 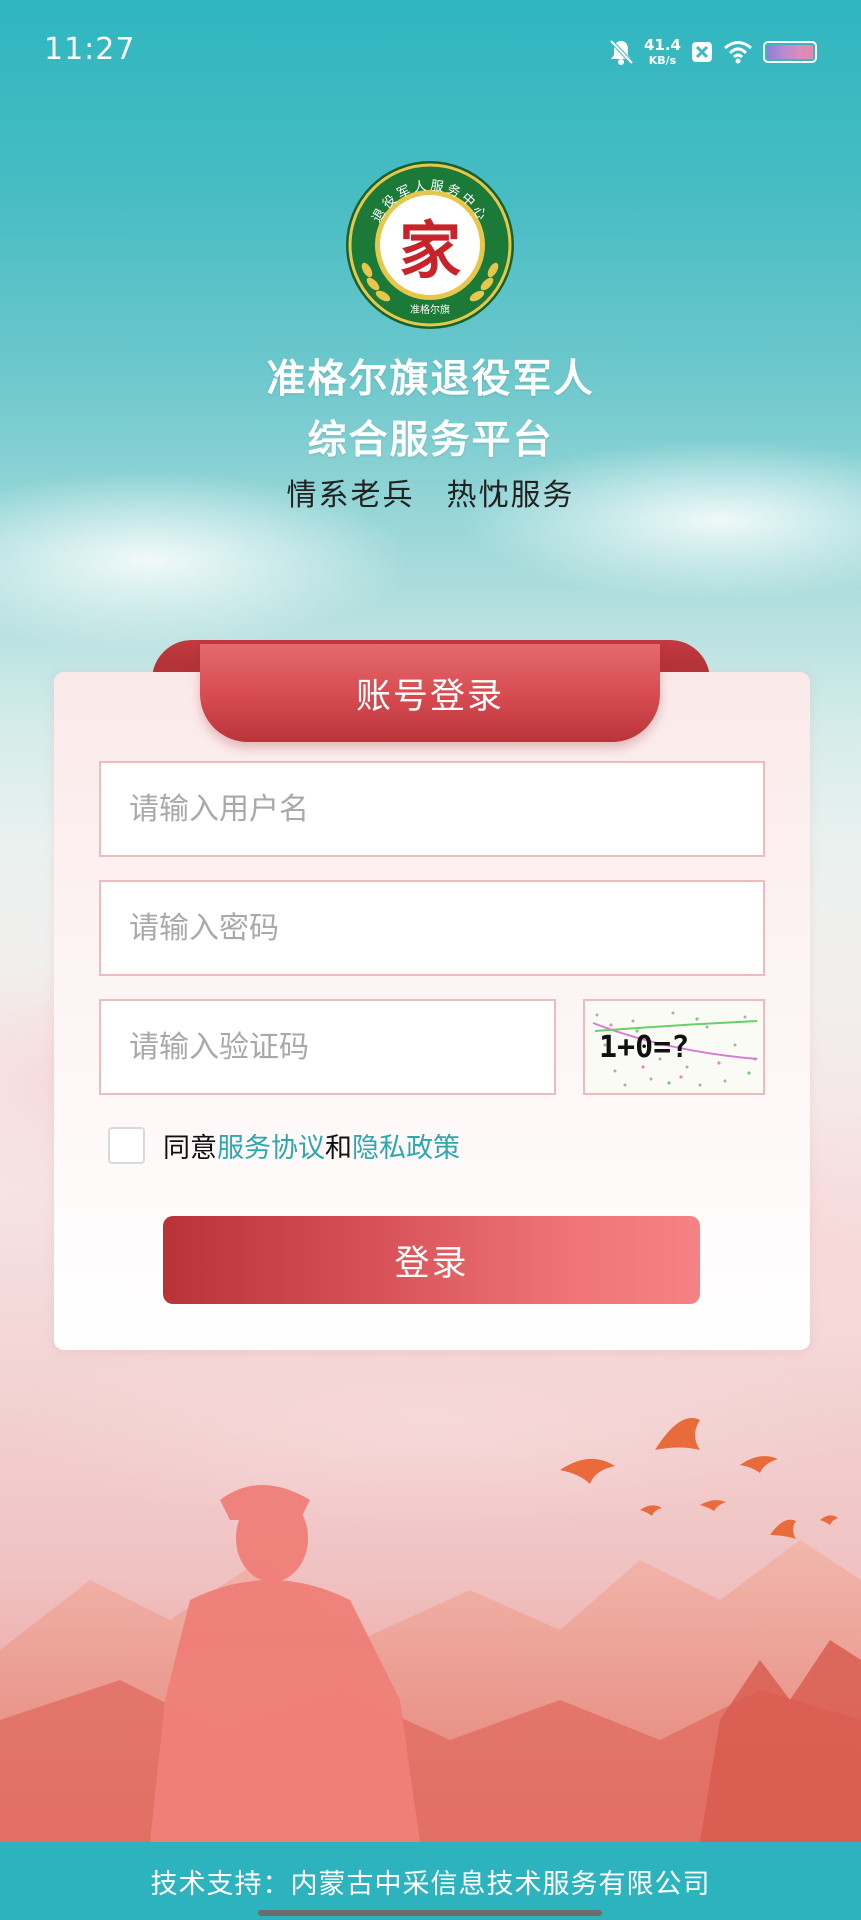 I want to click on network-speed: 41.4 KB/s, so click(x=662, y=51).